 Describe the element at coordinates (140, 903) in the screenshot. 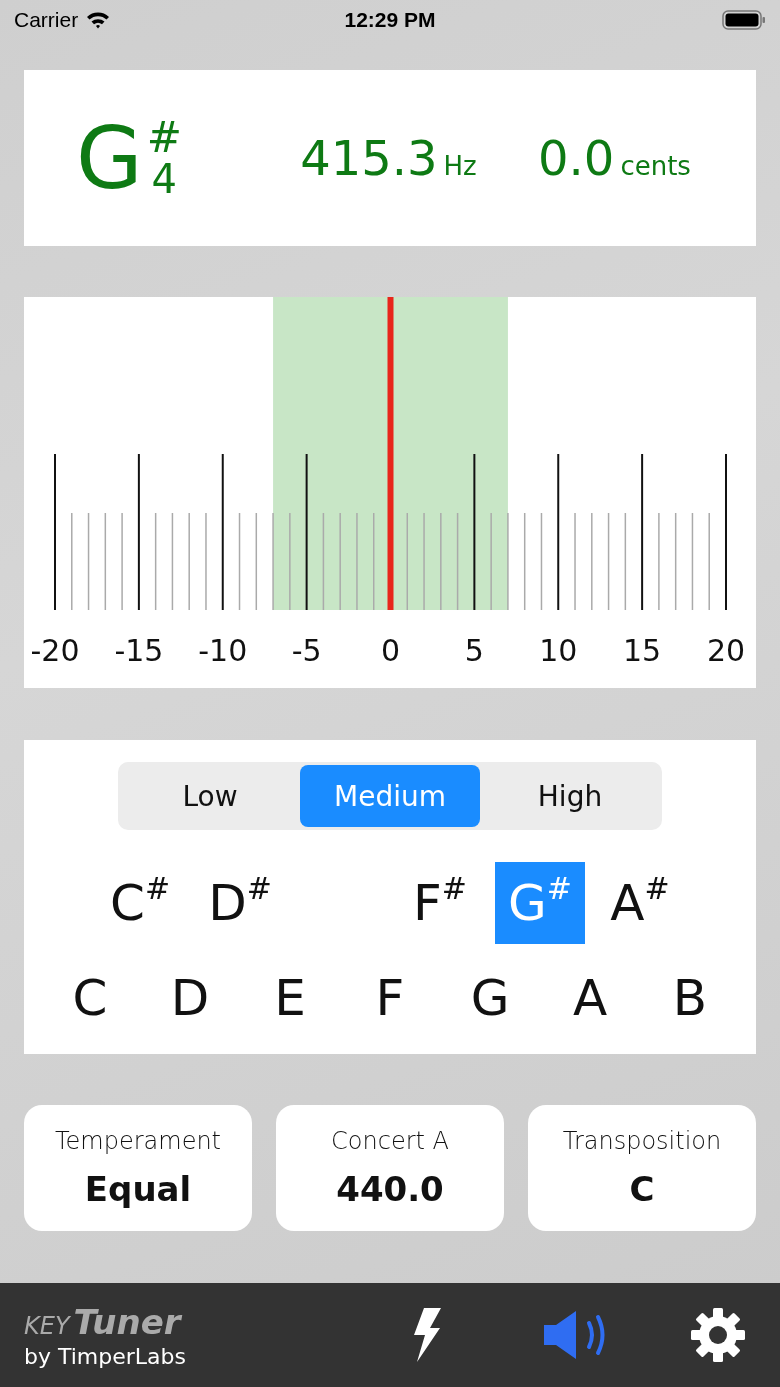

I see `note-key: C$^{#}$` at that location.